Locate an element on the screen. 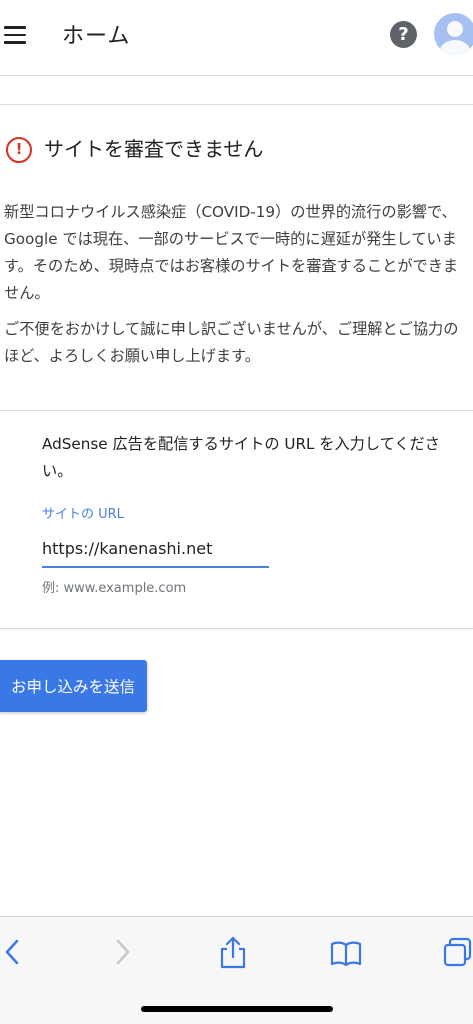 The width and height of the screenshot is (473, 1024). home-indicator is located at coordinates (237, 1009).